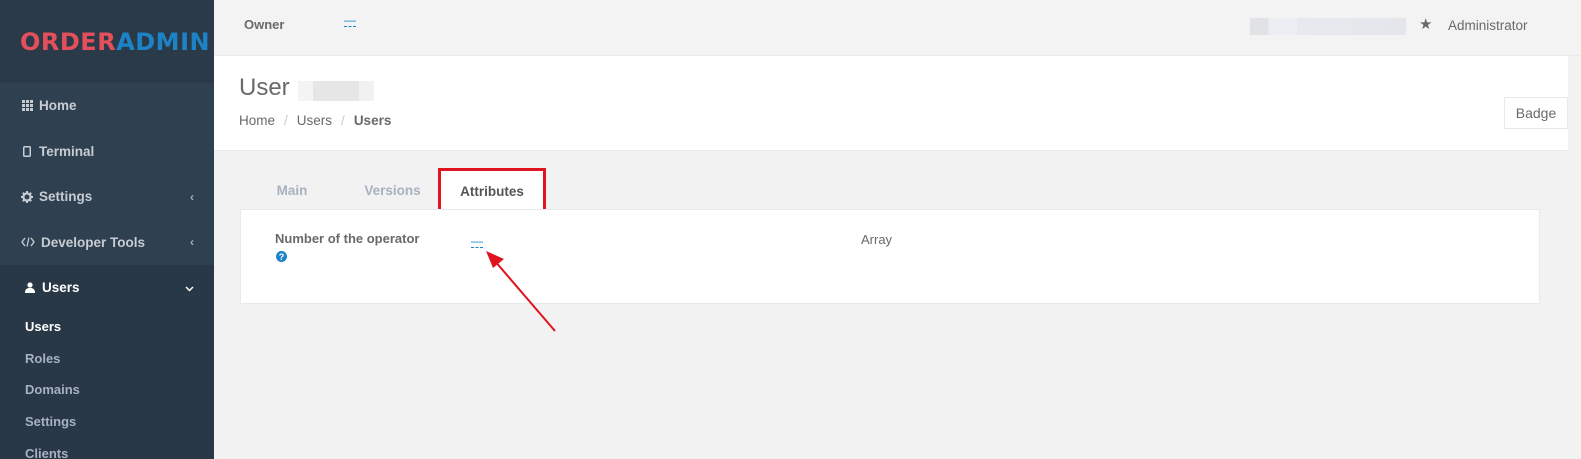  I want to click on breadcrumb: Home / Users / Users, so click(315, 120).